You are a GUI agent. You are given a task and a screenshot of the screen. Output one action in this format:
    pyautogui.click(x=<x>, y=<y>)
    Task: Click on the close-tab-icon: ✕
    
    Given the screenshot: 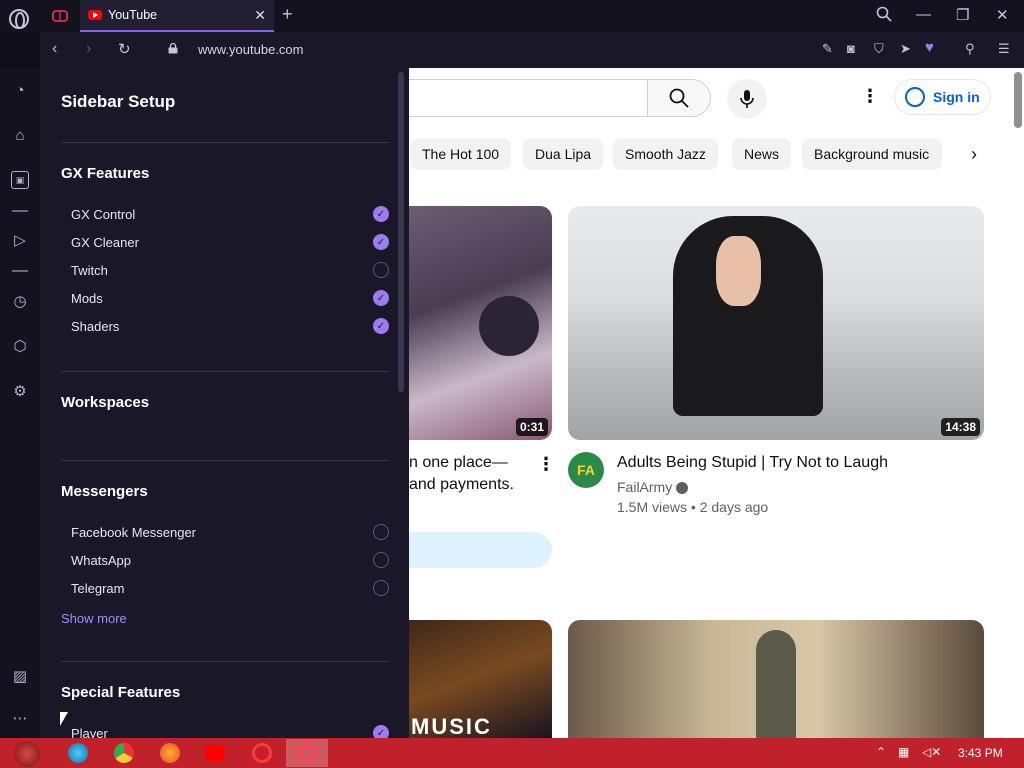 What is the action you would take?
    pyautogui.click(x=260, y=15)
    